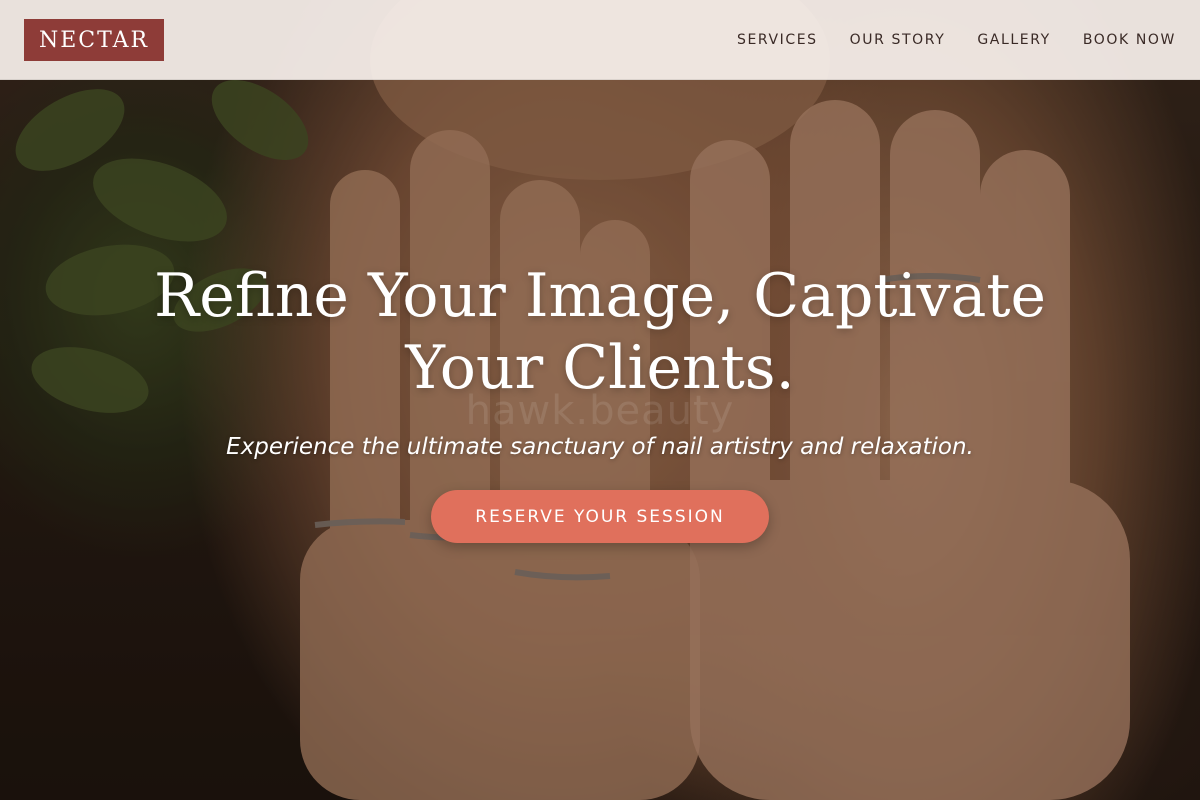  I want to click on hero-title-line-1: Refine Your Image, Captivate, so click(600, 296).